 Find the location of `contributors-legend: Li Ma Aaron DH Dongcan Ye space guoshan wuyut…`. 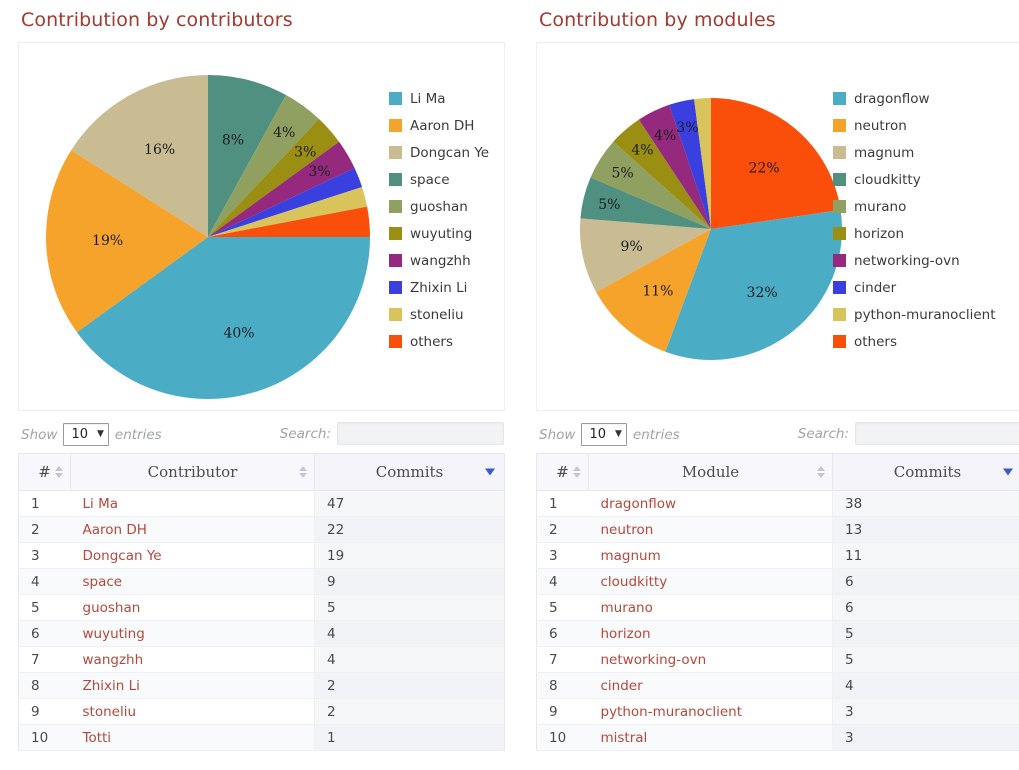

contributors-legend: Li Ma Aaron DH Dongcan Ye space guoshan wuyut… is located at coordinates (439, 220).